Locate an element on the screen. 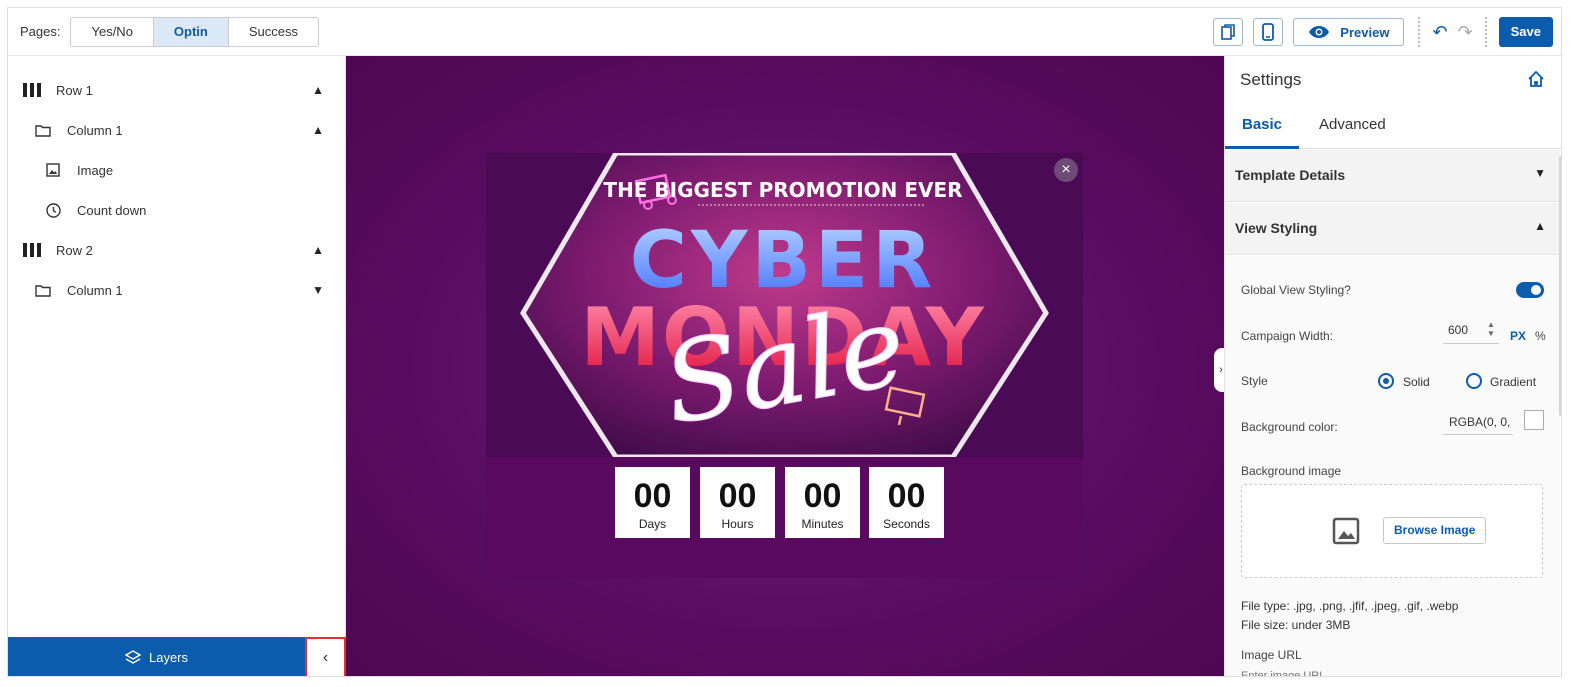  stepper-icon: ▲ ▼ is located at coordinates (1491, 329).